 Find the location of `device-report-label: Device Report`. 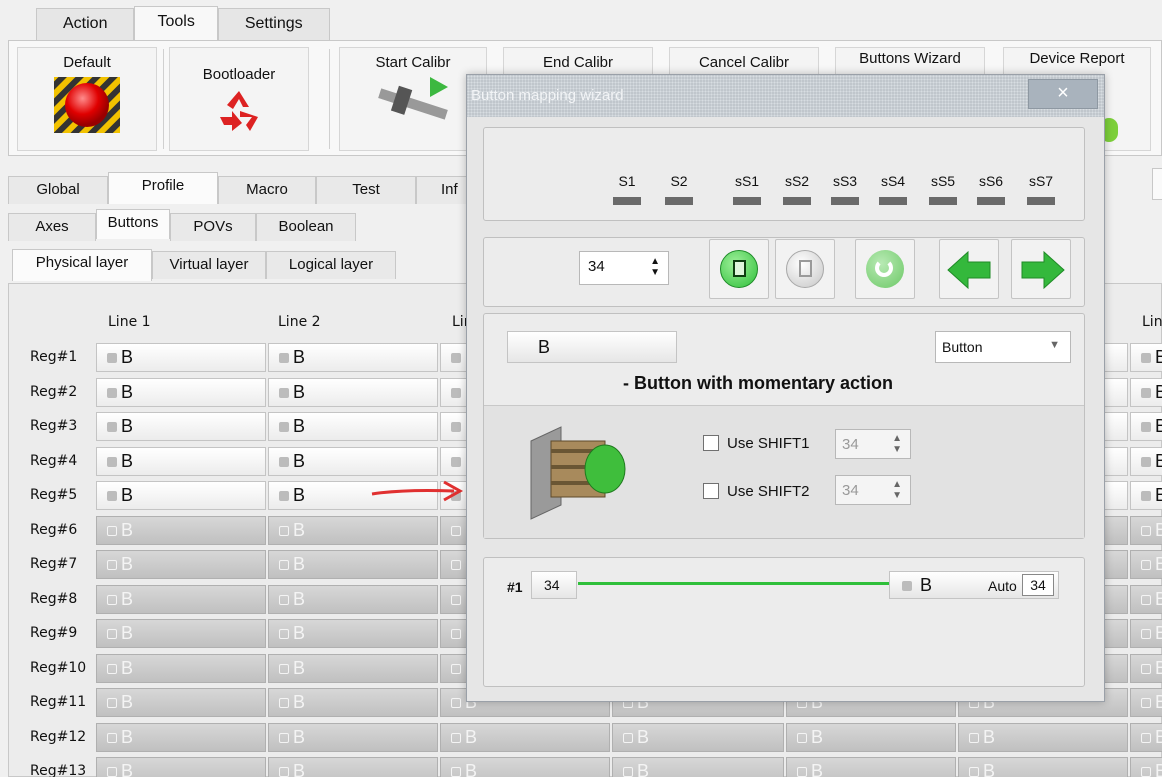

device-report-label: Device Report is located at coordinates (1077, 58).